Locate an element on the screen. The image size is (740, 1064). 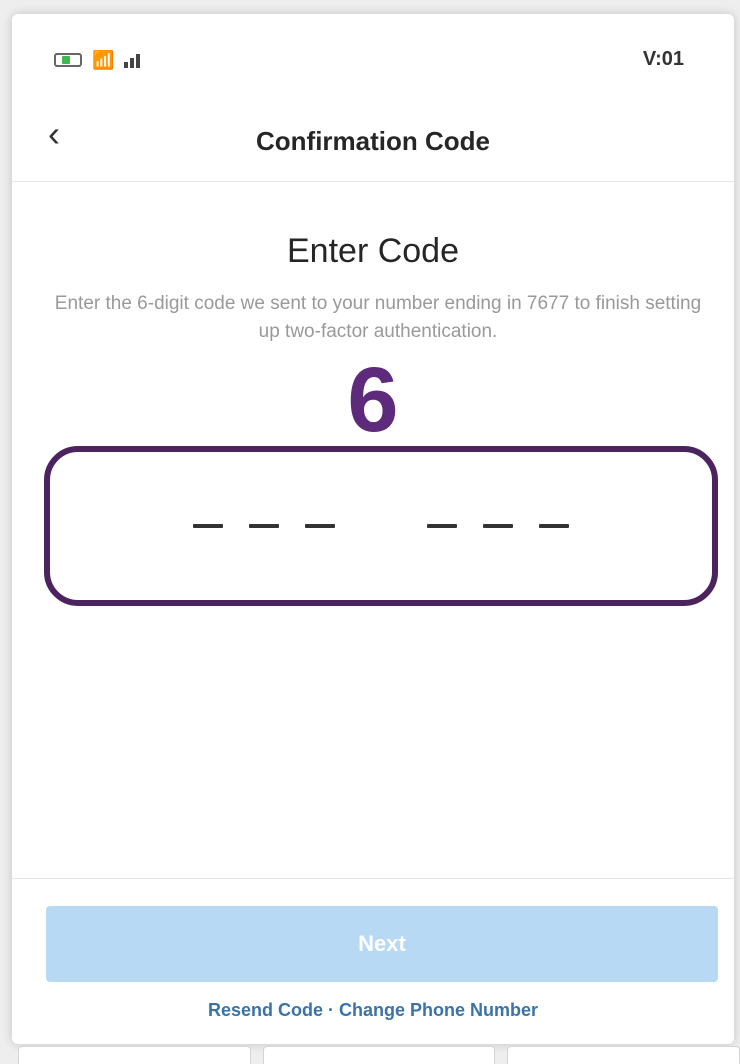
keyboard-top-edge is located at coordinates (379, 1055).